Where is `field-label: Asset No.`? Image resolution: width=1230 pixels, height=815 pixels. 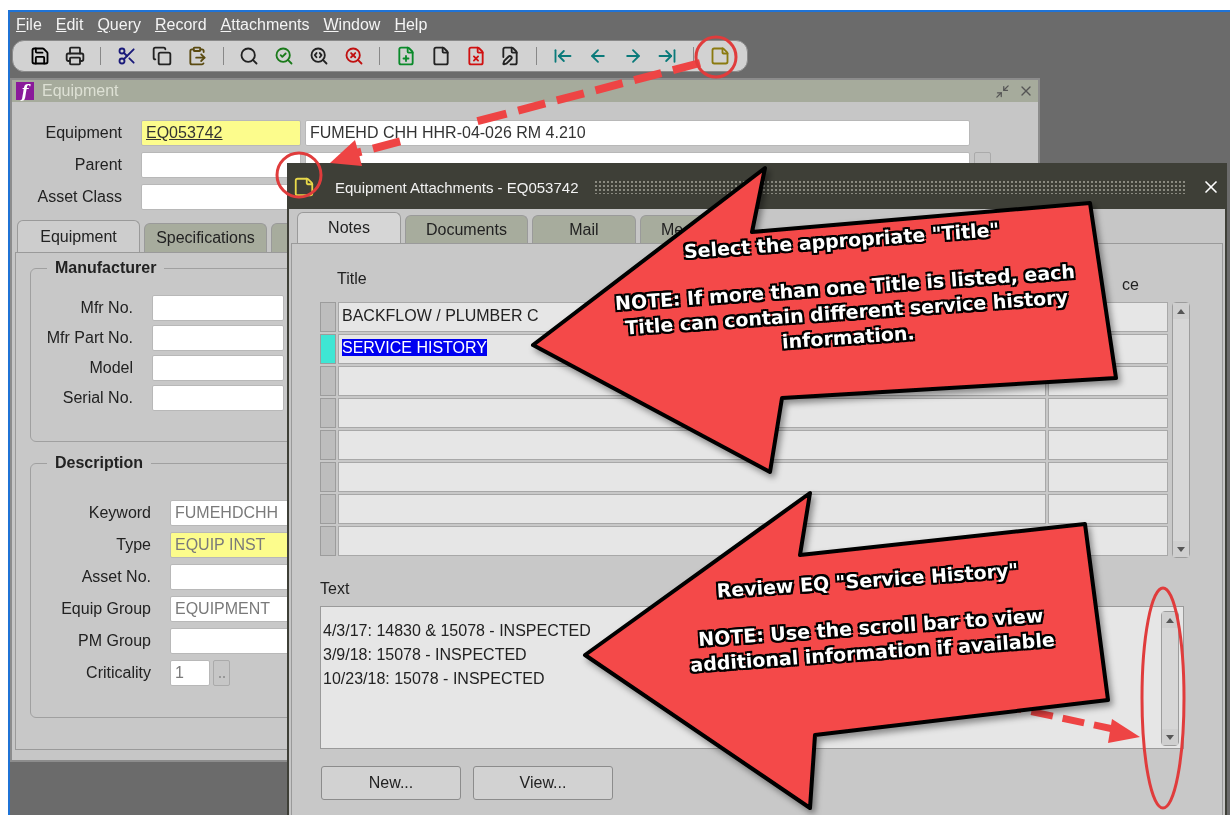 field-label: Asset No. is located at coordinates (115, 577).